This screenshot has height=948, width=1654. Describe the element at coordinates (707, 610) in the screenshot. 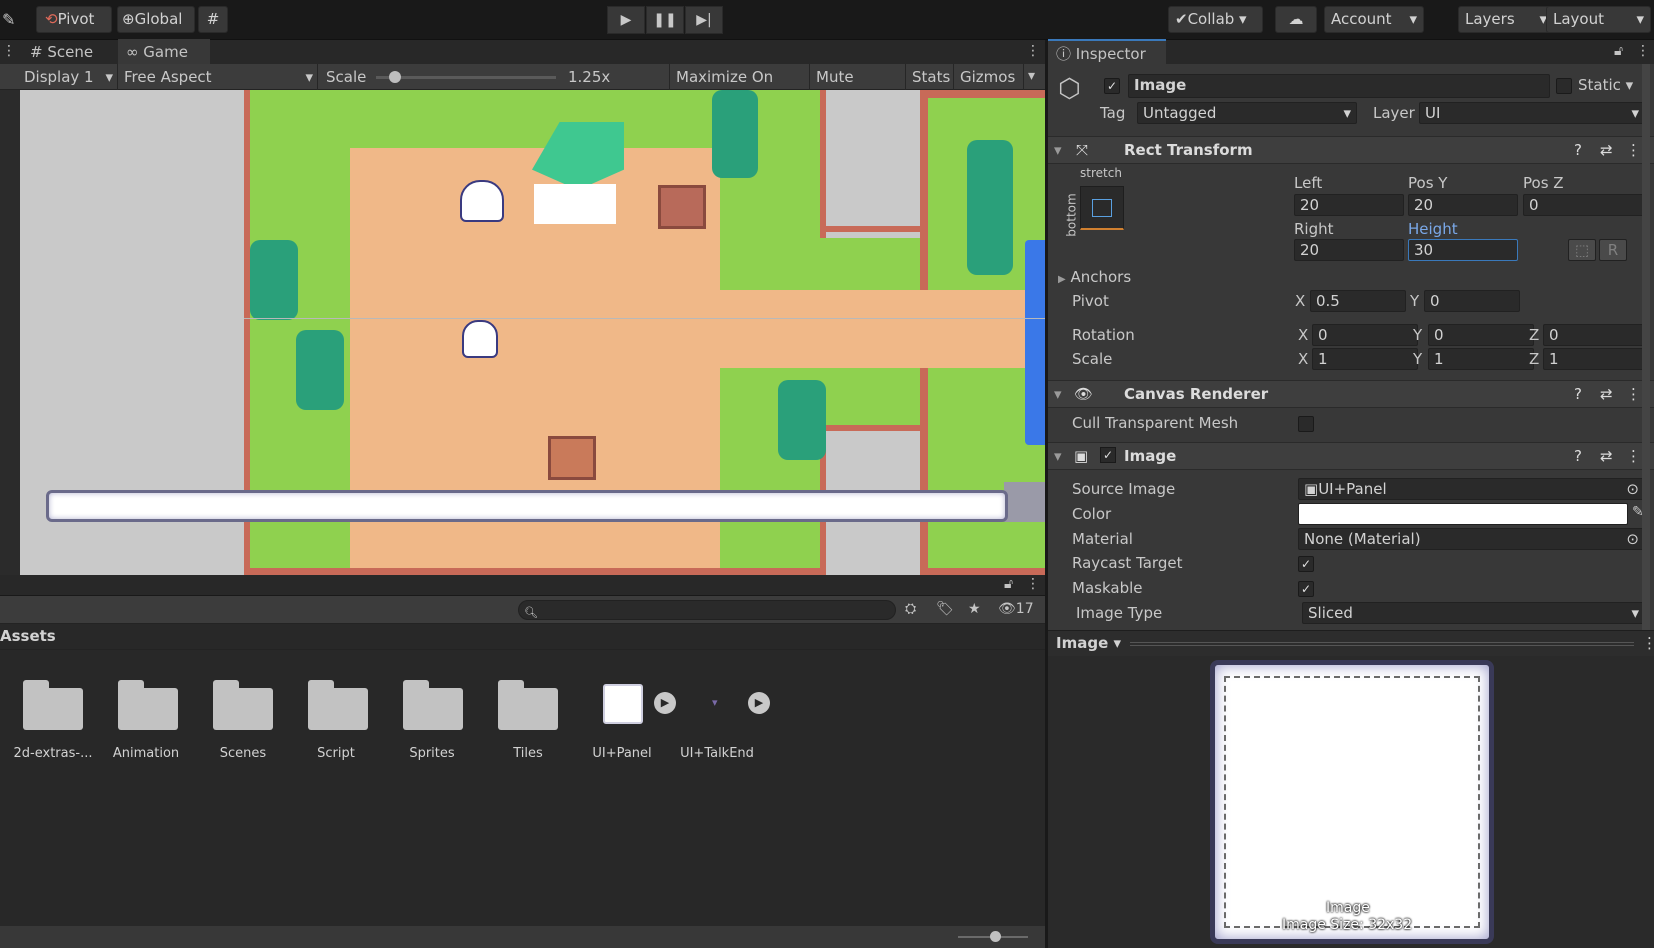

I see `project-search-input: 🔍︎` at that location.